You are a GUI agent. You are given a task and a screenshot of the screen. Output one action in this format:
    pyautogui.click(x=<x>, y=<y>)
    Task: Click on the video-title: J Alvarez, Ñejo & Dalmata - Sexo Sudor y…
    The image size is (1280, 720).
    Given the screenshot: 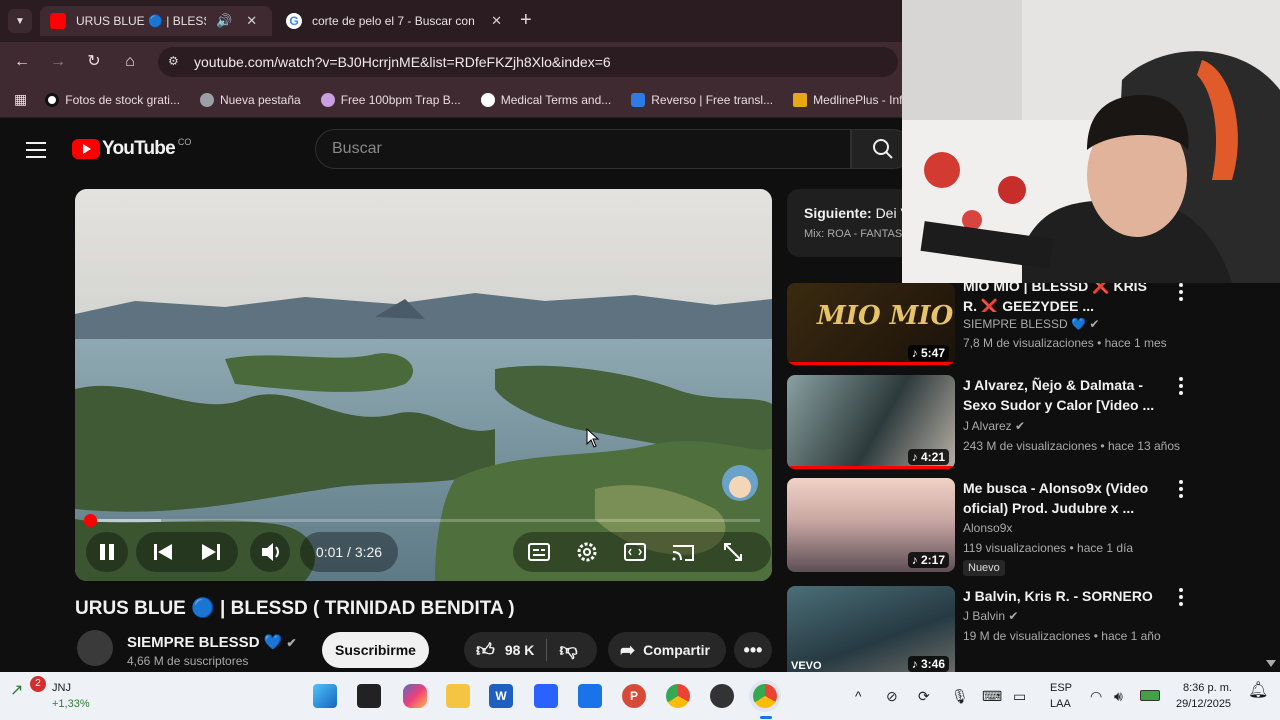 What is the action you would take?
    pyautogui.click(x=1063, y=395)
    